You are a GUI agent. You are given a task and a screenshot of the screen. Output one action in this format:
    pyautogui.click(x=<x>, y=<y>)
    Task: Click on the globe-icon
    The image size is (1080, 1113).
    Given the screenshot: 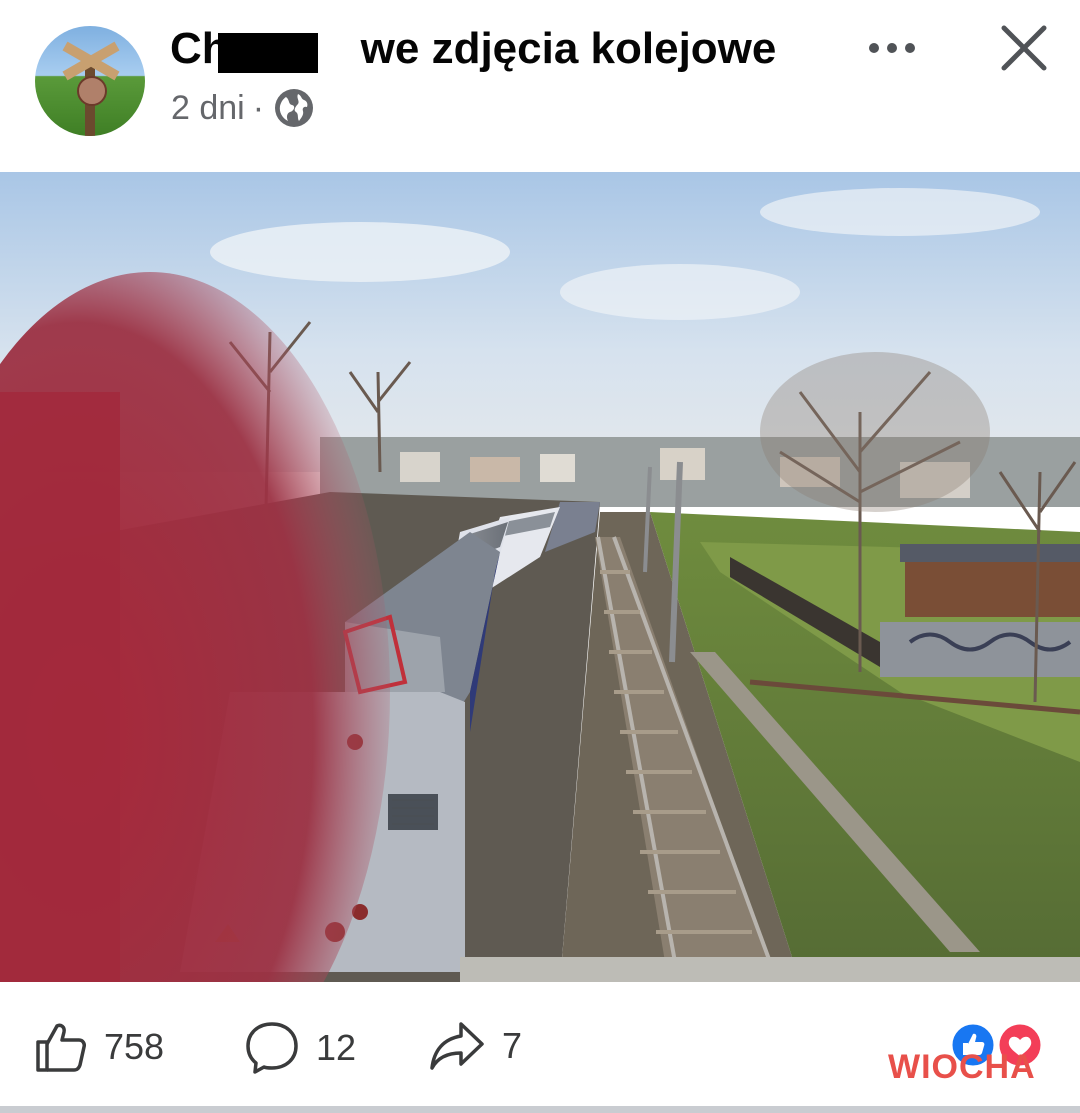 What is the action you would take?
    pyautogui.click(x=294, y=108)
    